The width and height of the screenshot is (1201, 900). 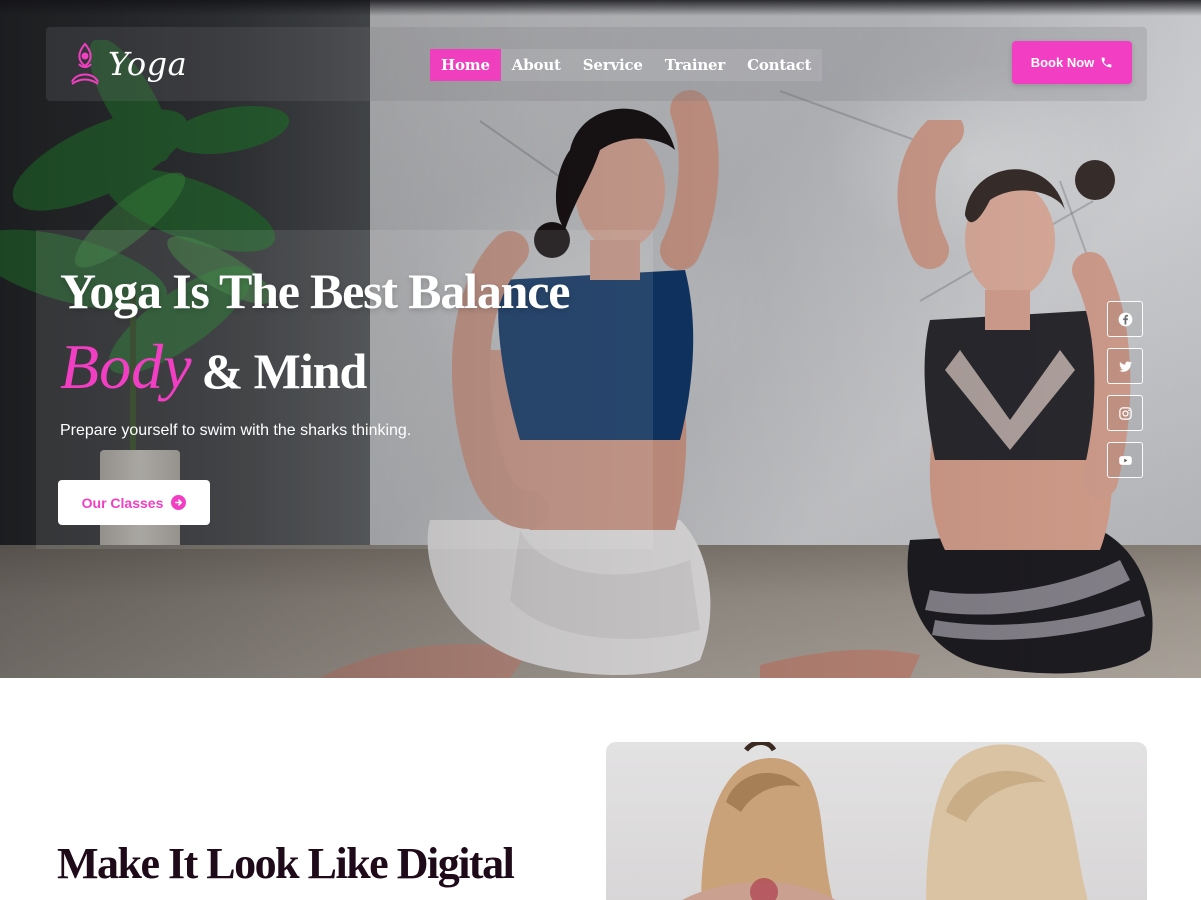 I want to click on our-classes-button: Our Classes, so click(x=134, y=502).